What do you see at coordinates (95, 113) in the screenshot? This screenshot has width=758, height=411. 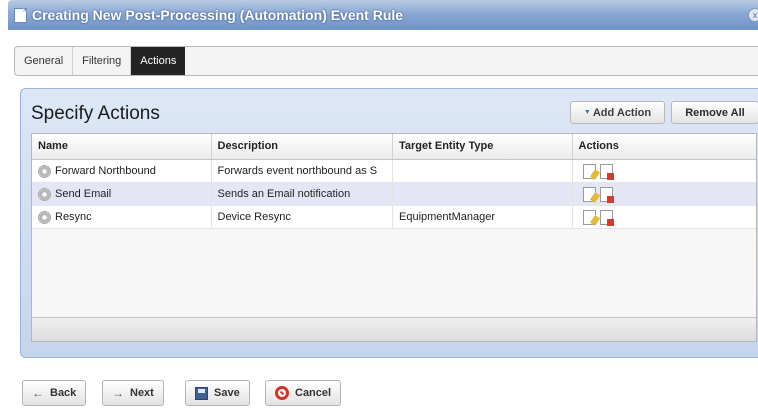 I see `panel-title: Specify Actions` at bounding box center [95, 113].